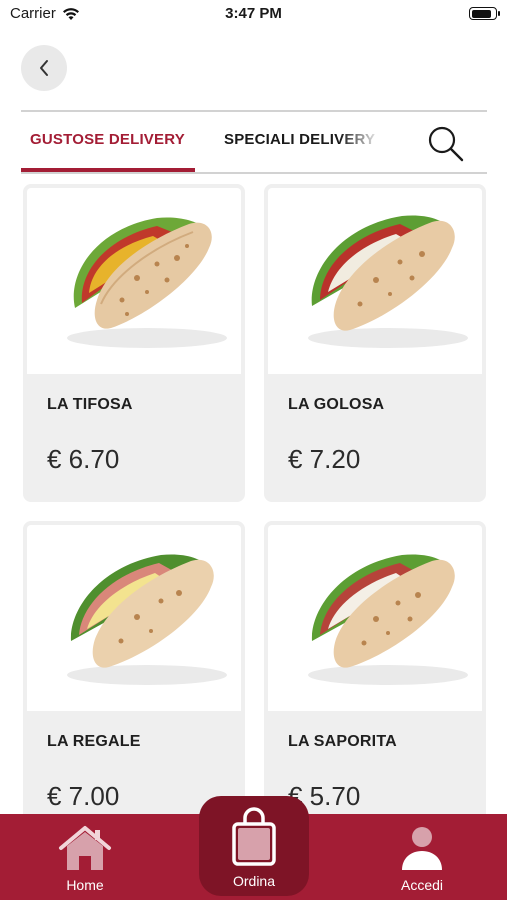 This screenshot has height=900, width=507. Describe the element at coordinates (107, 139) in the screenshot. I see `tab-gustose-delivery: GUSTOSE DELIVERY` at that location.